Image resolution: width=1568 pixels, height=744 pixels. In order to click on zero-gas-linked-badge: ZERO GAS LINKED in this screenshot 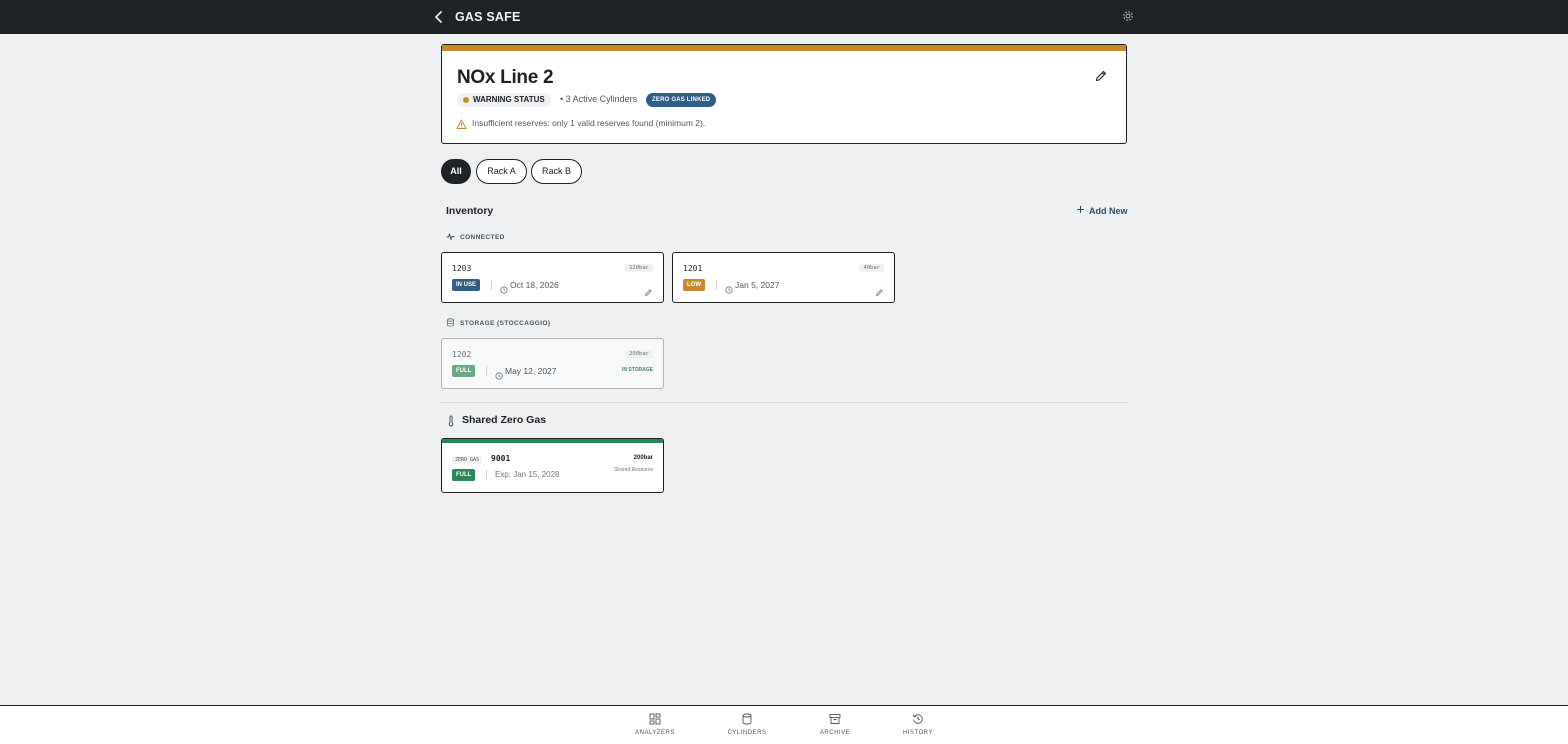, I will do `click(681, 100)`.